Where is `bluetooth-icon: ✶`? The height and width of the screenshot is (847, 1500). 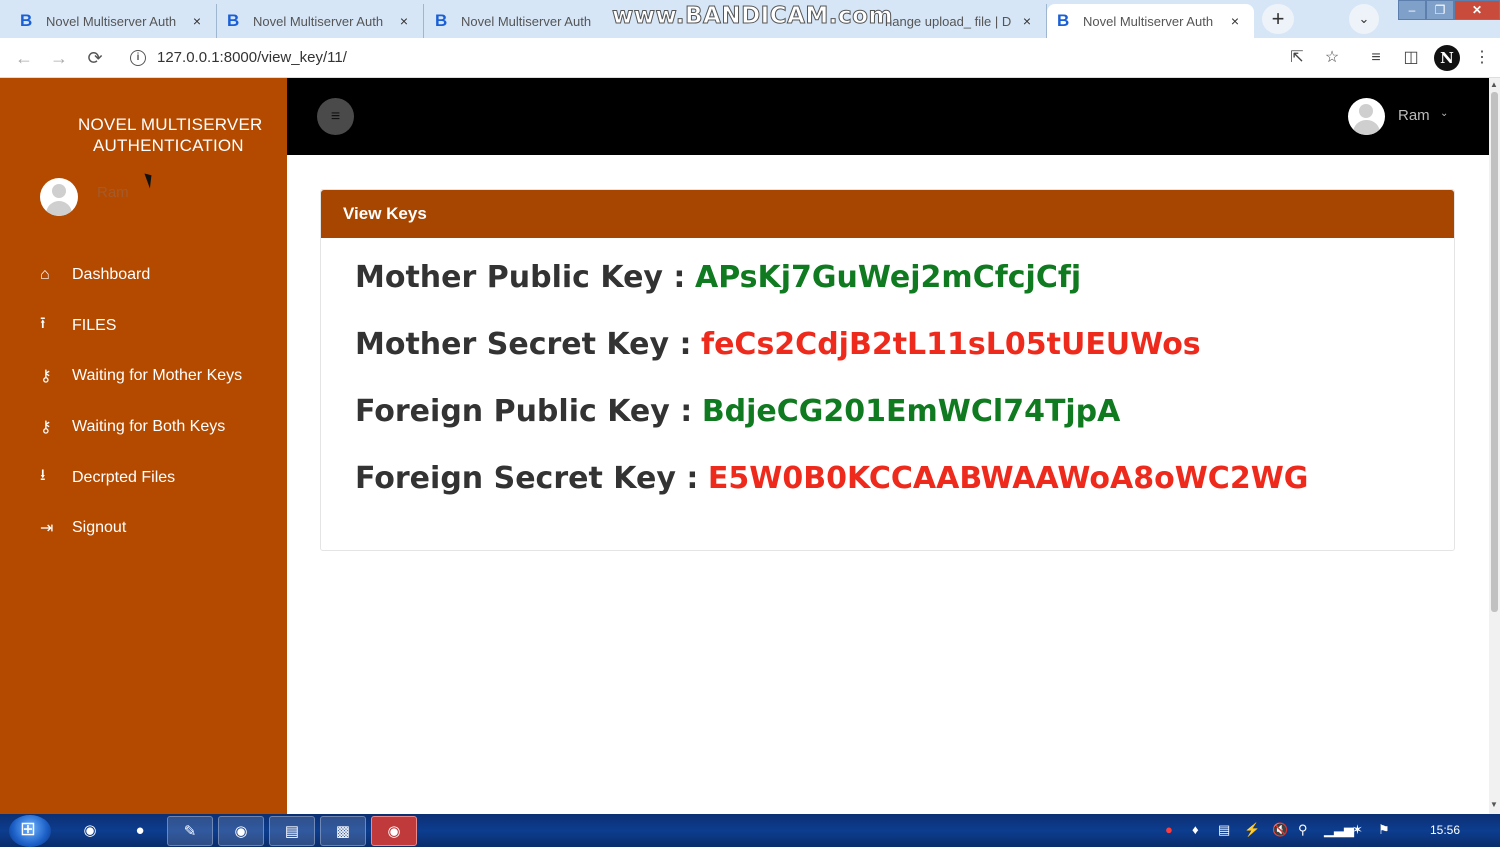 bluetooth-icon: ✶ is located at coordinates (1357, 830).